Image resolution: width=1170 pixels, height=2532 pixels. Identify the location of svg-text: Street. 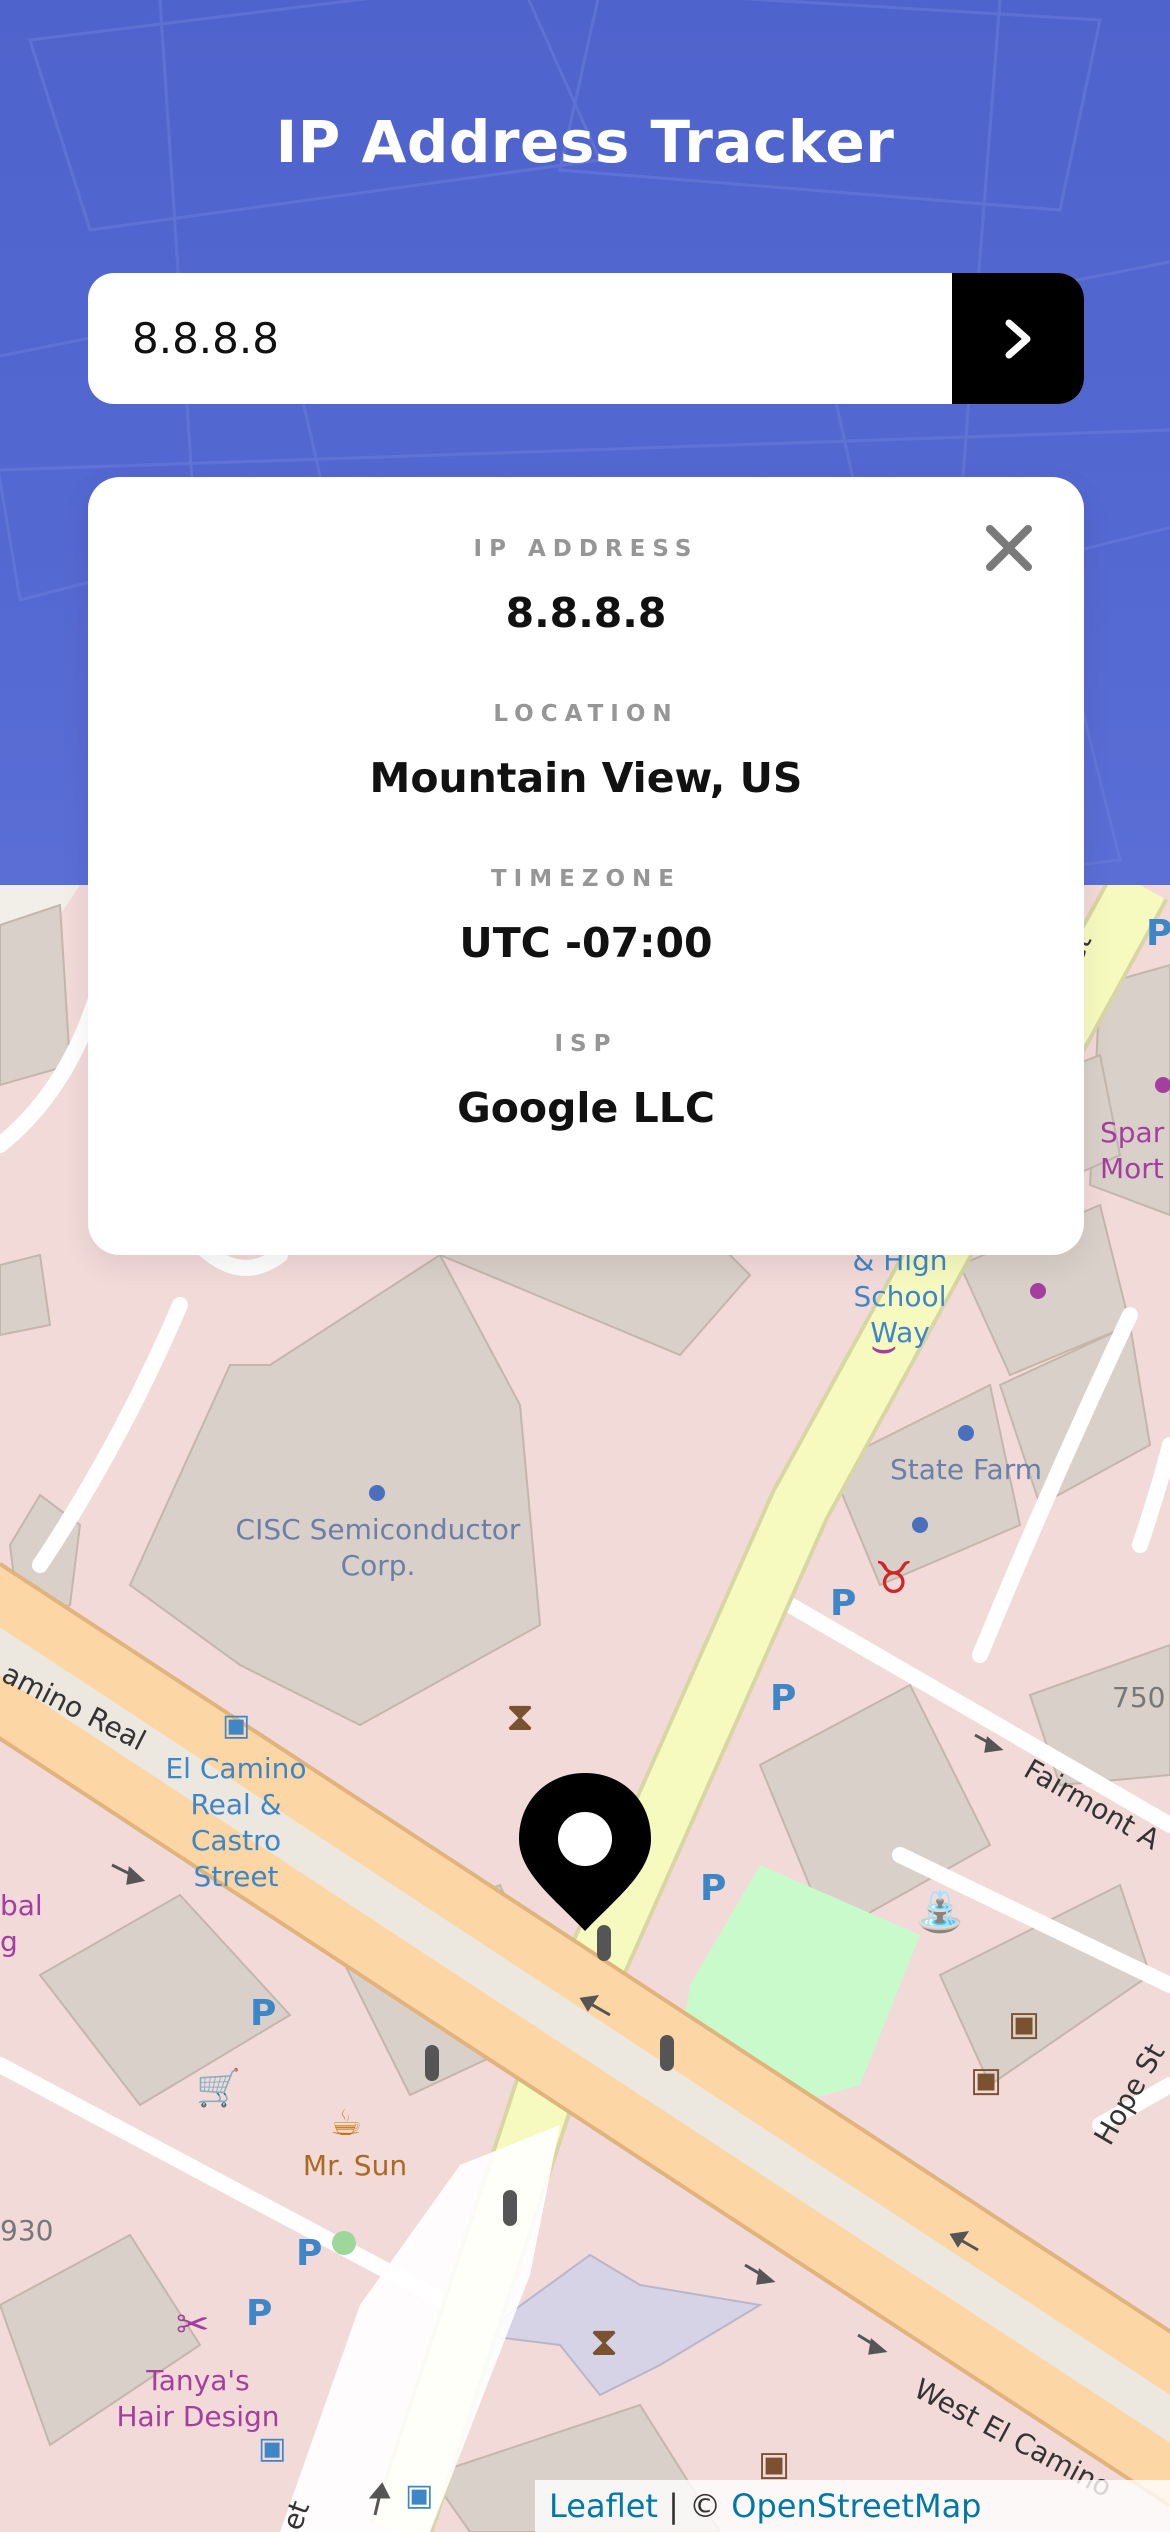
(235, 1876).